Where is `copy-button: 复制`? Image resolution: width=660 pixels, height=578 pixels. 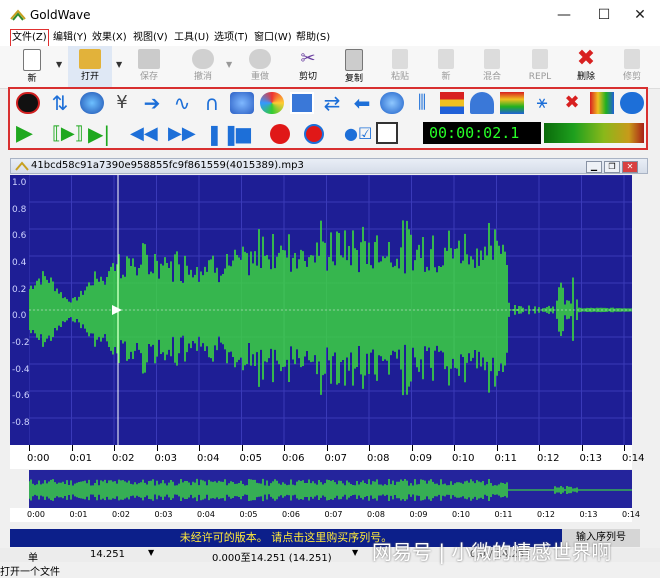
copy-button: 复制 is located at coordinates (354, 67).